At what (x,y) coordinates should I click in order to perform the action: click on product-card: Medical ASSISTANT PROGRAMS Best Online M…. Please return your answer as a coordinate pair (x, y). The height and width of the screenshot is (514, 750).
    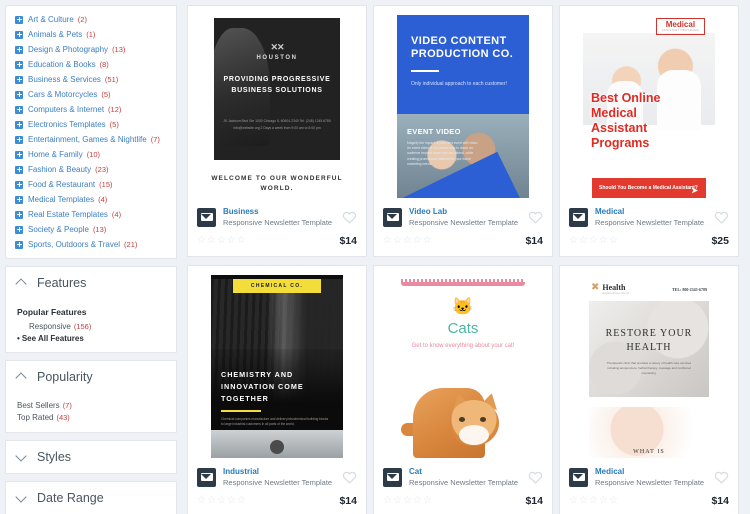
    Looking at the image, I should click on (649, 131).